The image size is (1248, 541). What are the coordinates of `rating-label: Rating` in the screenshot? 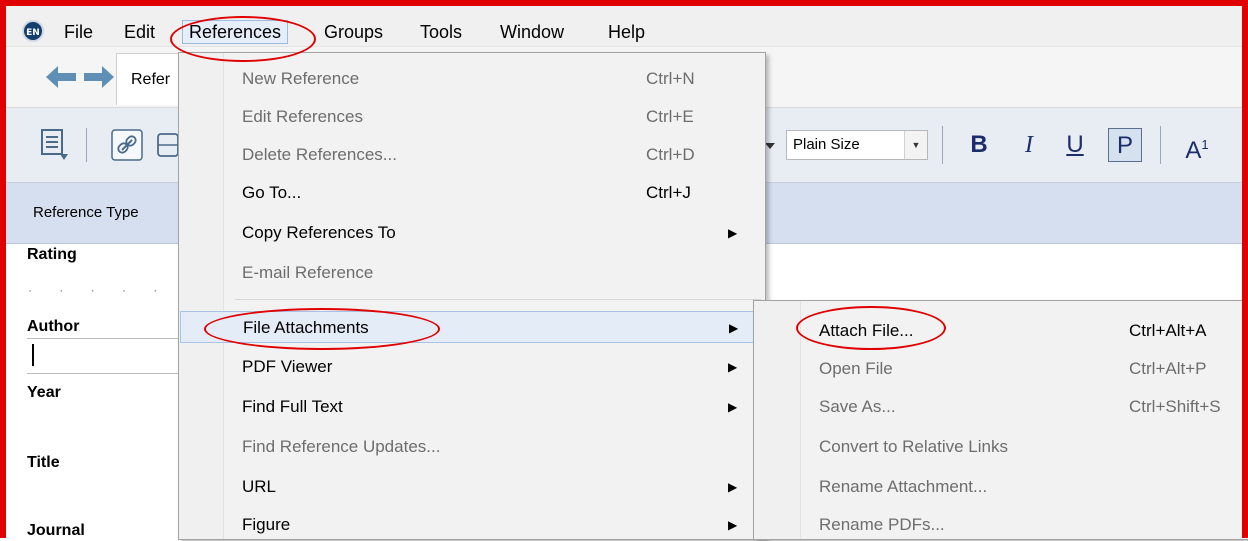 It's located at (52, 254).